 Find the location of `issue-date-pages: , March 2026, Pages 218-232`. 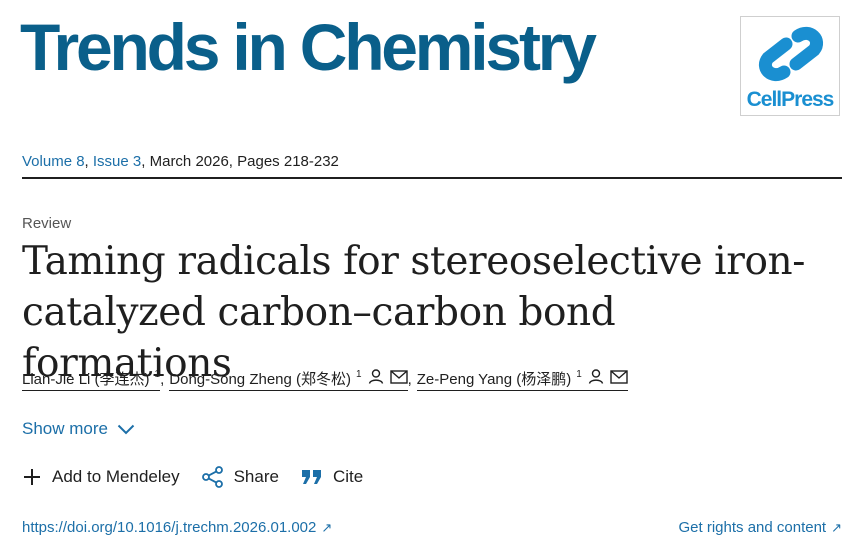

issue-date-pages: , March 2026, Pages 218-232 is located at coordinates (240, 161).